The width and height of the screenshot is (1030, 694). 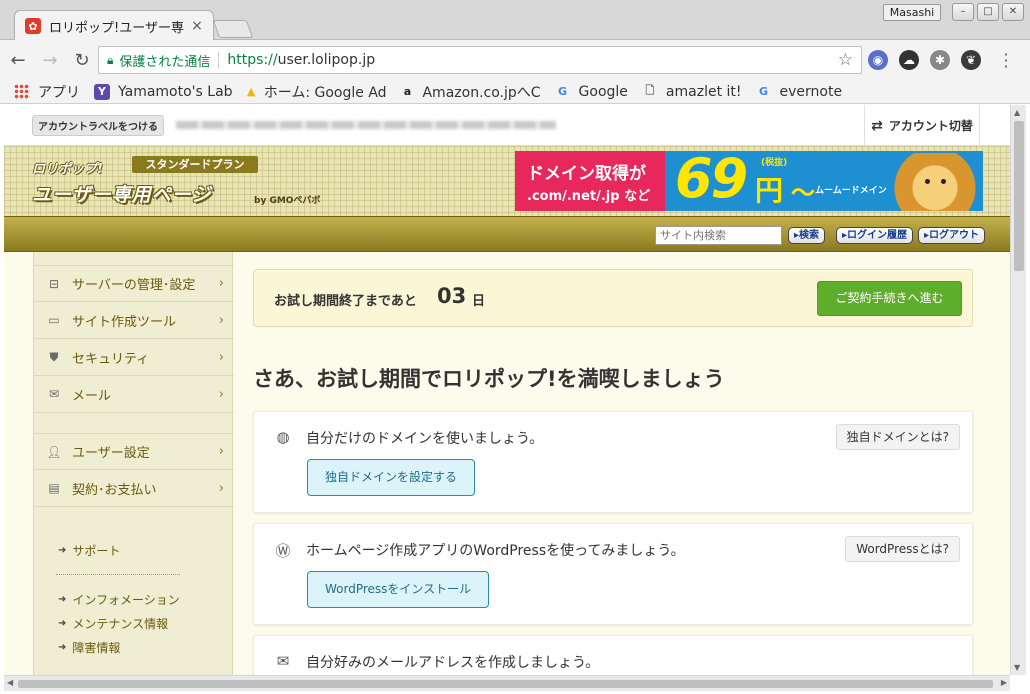 What do you see at coordinates (1017, 667) in the screenshot?
I see `scroll-down-icon: ▼` at bounding box center [1017, 667].